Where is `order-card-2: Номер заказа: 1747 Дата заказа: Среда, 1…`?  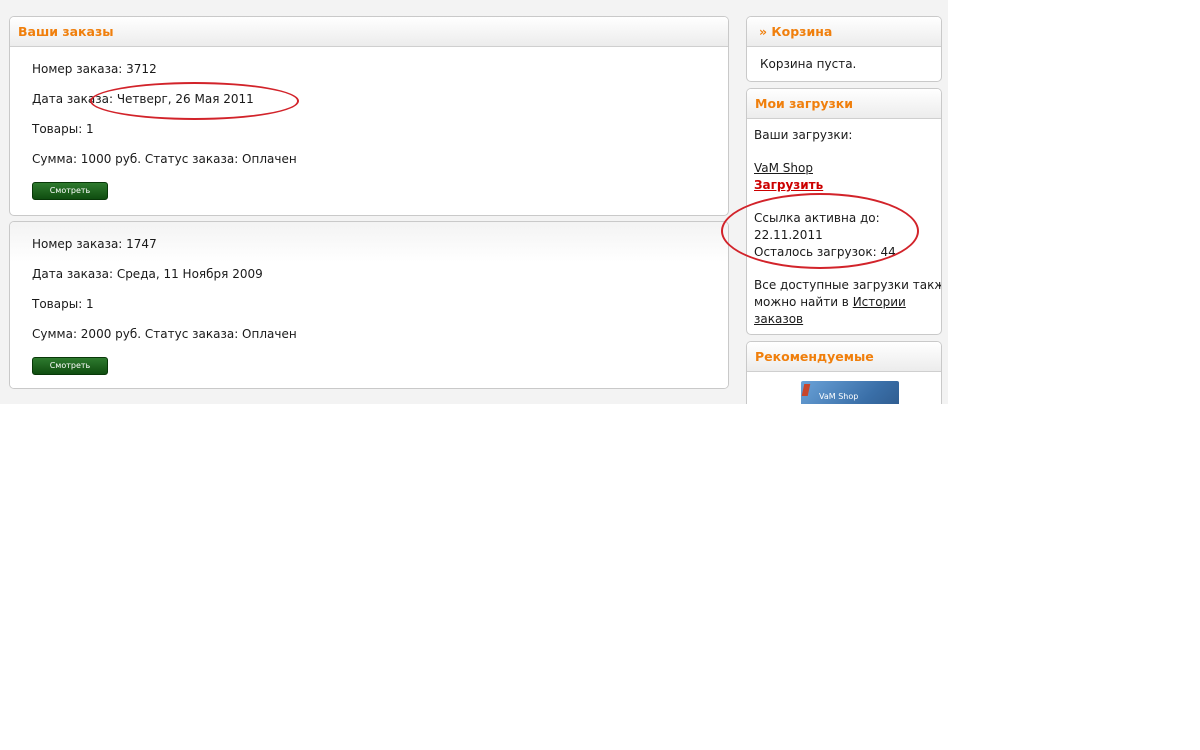 order-card-2: Номер заказа: 1747 Дата заказа: Среда, 1… is located at coordinates (369, 305).